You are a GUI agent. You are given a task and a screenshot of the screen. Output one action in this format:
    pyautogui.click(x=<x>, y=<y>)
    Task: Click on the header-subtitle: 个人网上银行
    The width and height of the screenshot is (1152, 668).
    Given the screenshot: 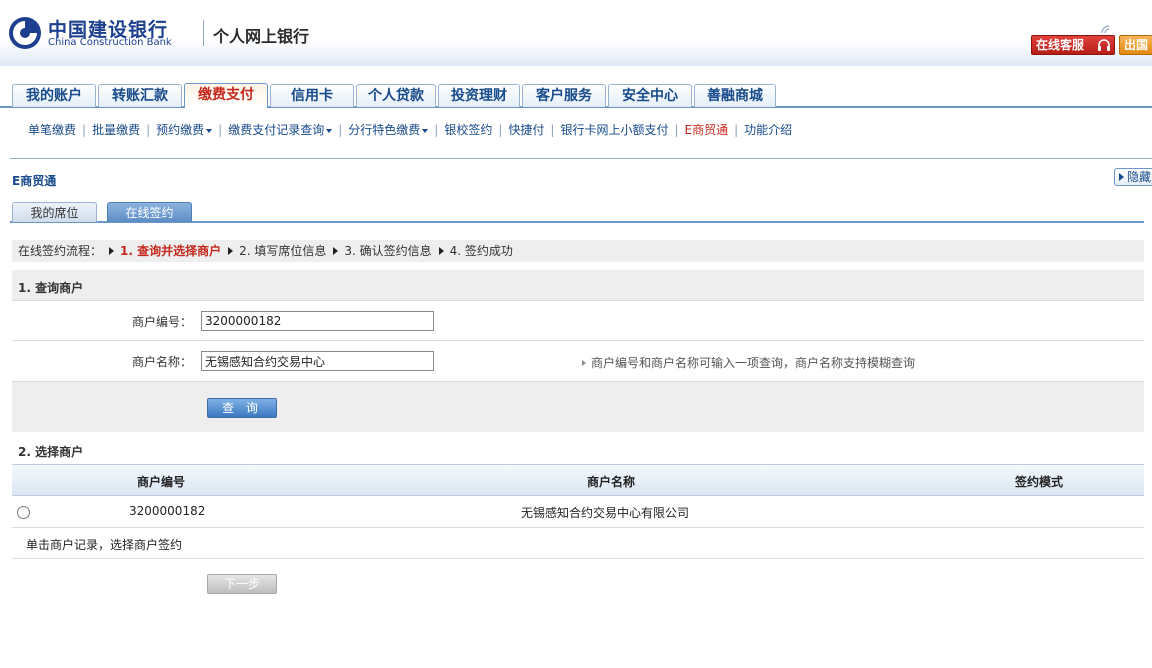 What is the action you would take?
    pyautogui.click(x=261, y=36)
    